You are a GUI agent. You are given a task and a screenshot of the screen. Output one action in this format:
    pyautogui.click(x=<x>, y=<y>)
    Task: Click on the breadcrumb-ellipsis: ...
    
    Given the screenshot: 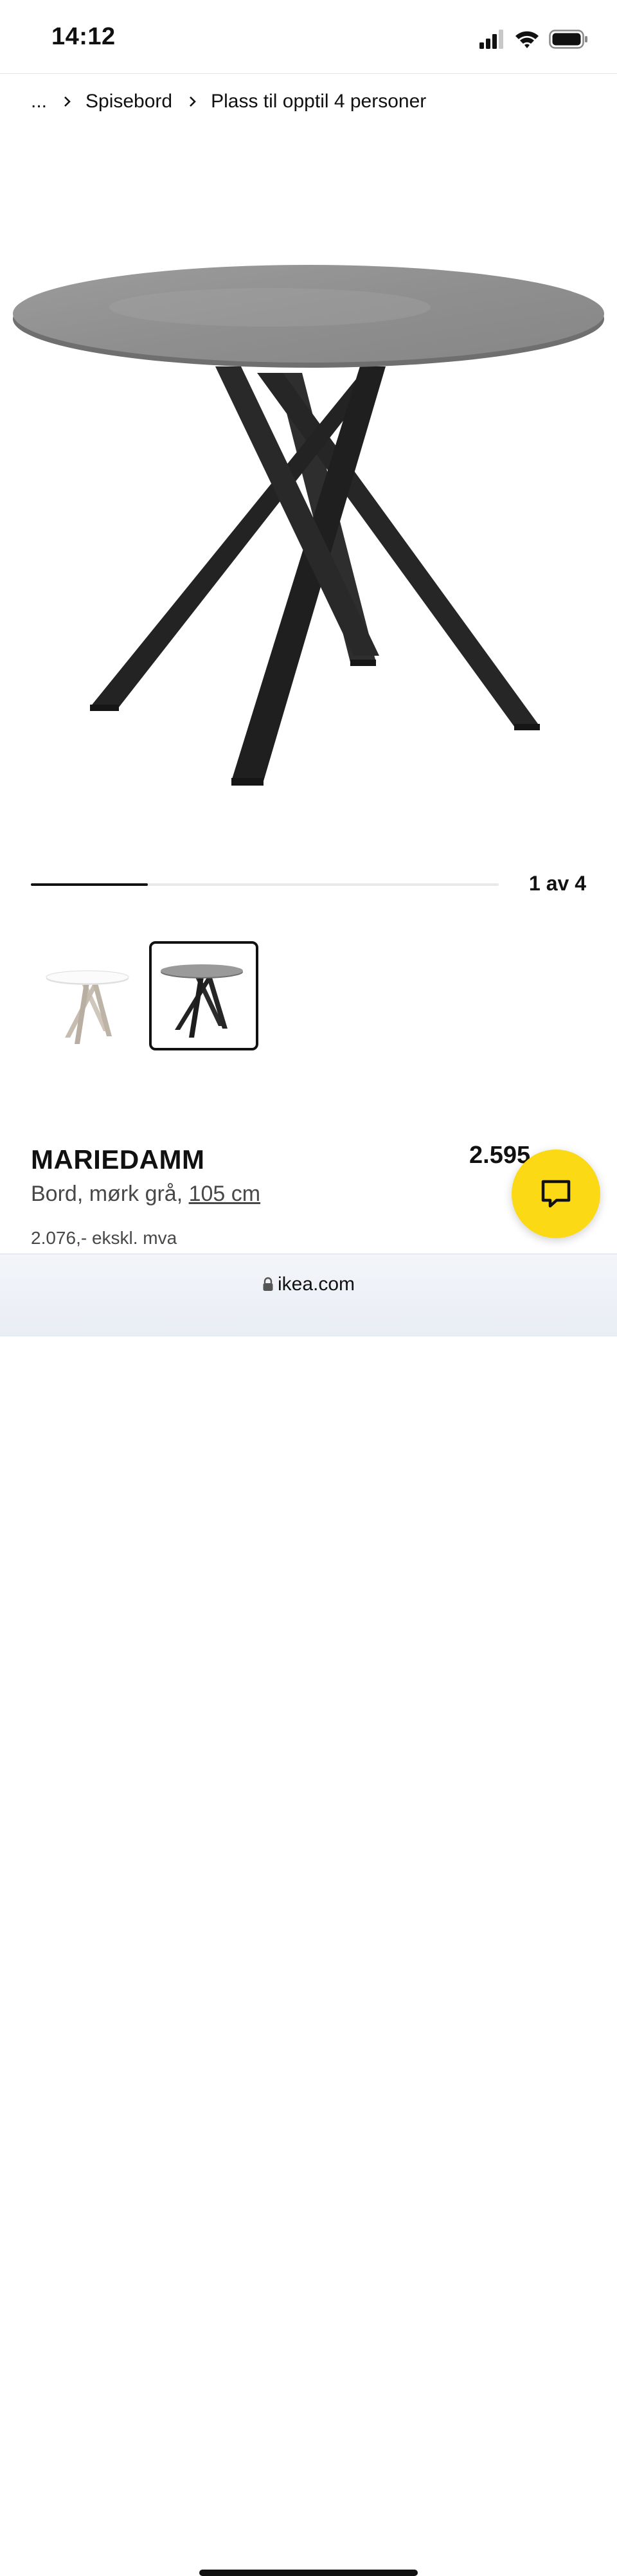 What is the action you would take?
    pyautogui.click(x=39, y=102)
    